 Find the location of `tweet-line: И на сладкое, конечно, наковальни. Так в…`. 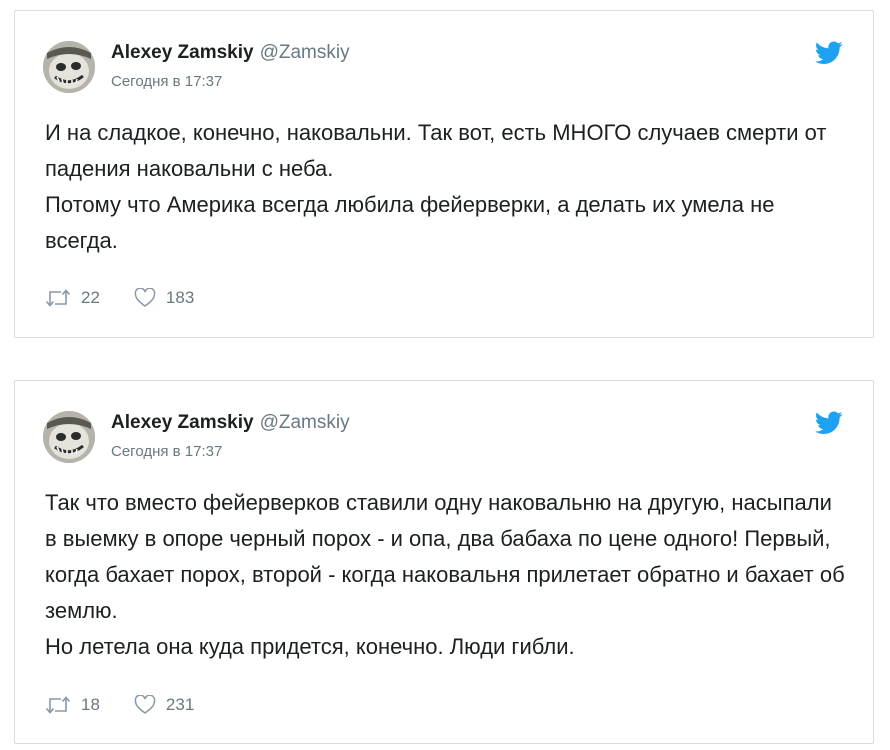

tweet-line: И на сладкое, конечно, наковальни. Так в… is located at coordinates (436, 150).